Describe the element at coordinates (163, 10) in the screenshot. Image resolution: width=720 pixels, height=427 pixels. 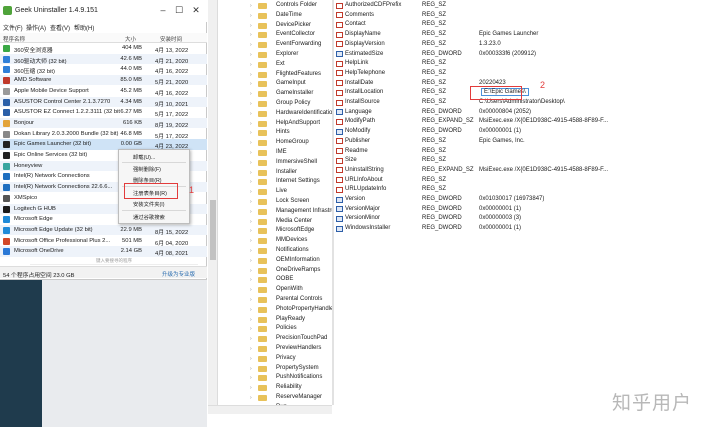
I see `minimize-button: –` at that location.